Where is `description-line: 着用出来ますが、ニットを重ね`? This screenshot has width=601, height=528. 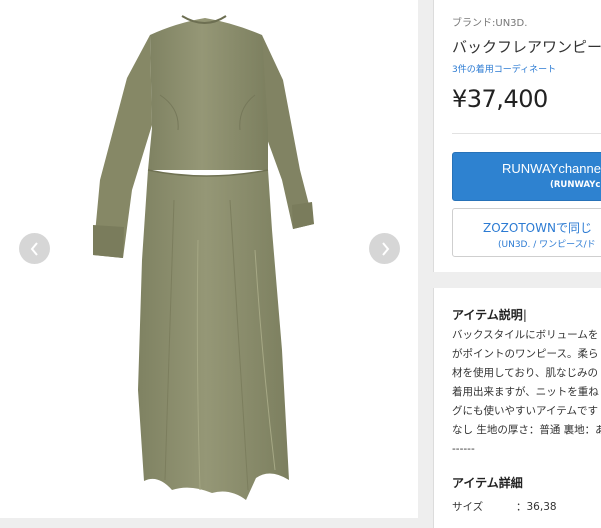
description-line: 着用出来ますが、ニットを重ね is located at coordinates (525, 392).